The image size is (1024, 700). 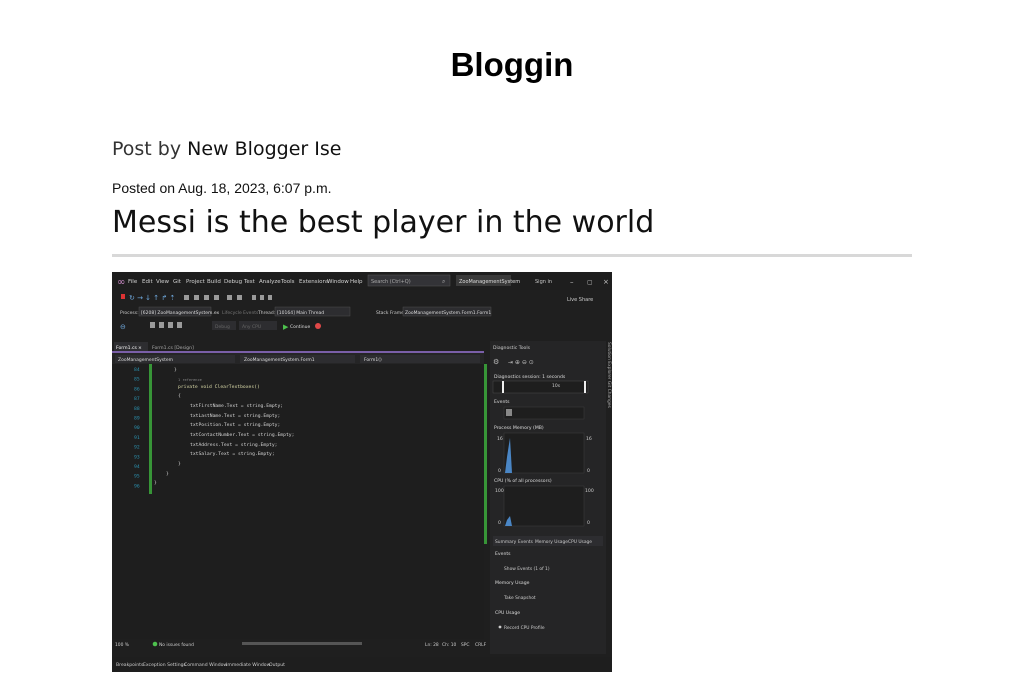 What do you see at coordinates (248, 665) in the screenshot?
I see `bottom-tab-immediate-window: Immediate Window` at bounding box center [248, 665].